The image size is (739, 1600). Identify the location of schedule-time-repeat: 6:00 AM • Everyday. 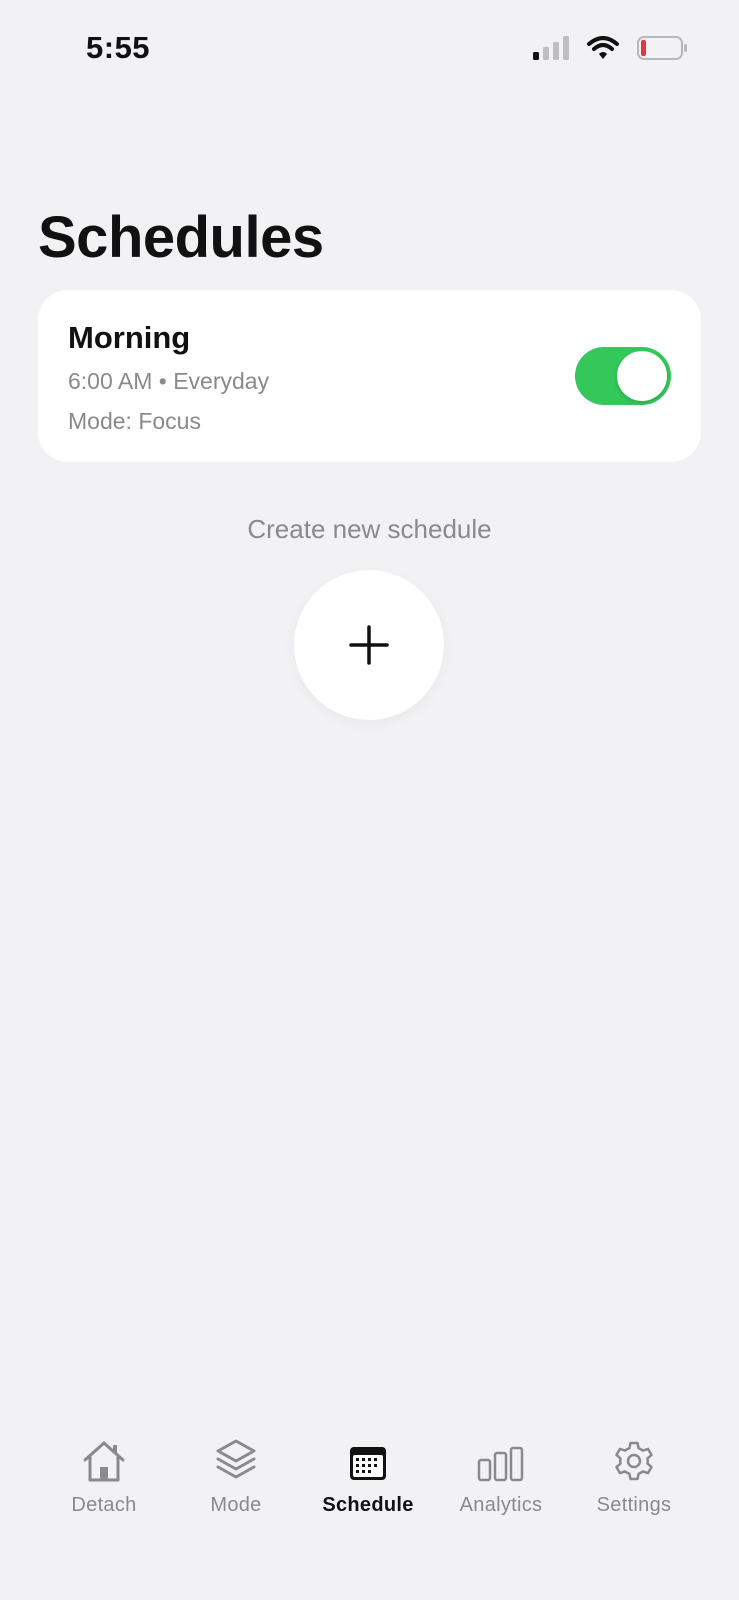
(169, 381).